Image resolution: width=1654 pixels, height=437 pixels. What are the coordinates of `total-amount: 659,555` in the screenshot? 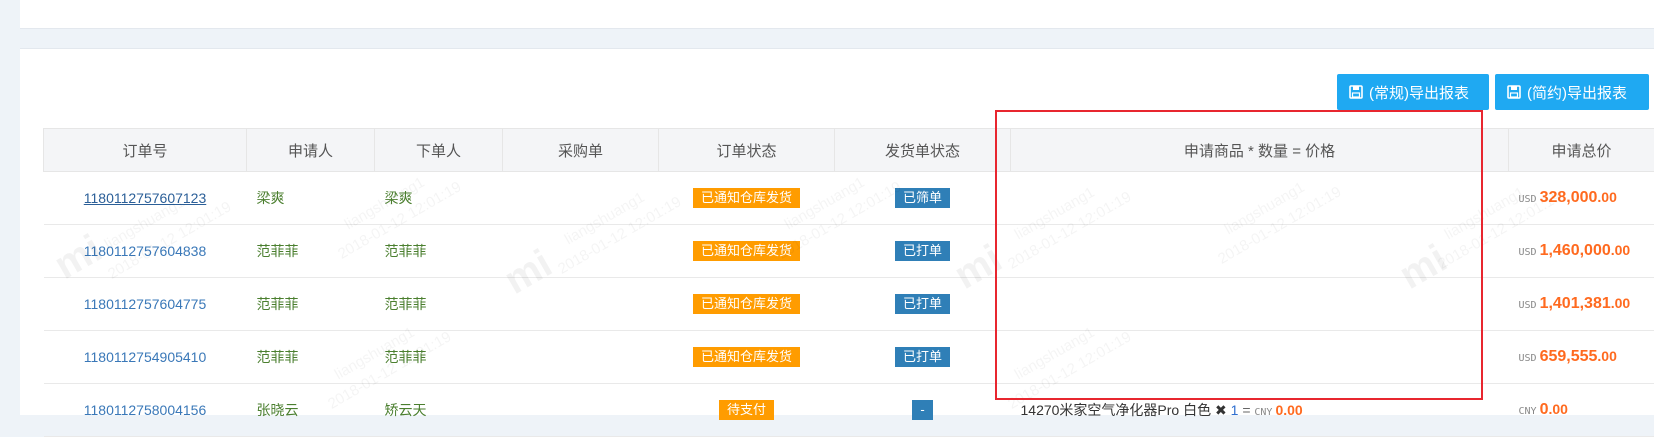 It's located at (1569, 356).